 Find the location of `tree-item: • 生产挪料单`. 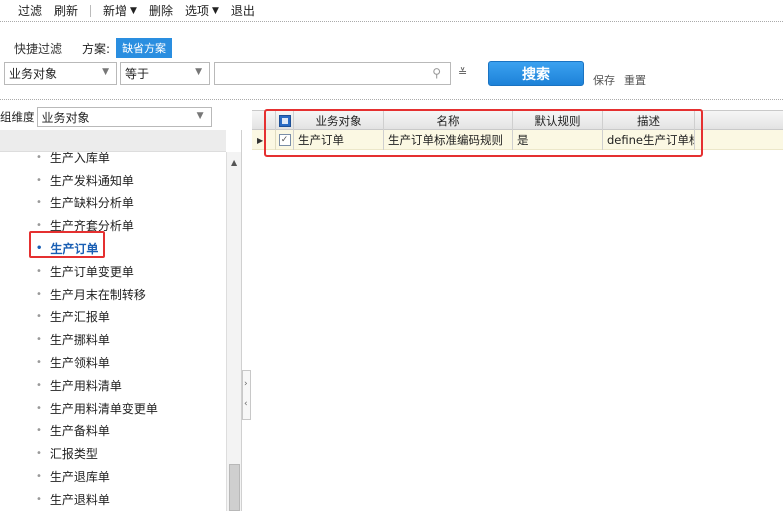

tree-item: • 生产挪料单 is located at coordinates (113, 339).